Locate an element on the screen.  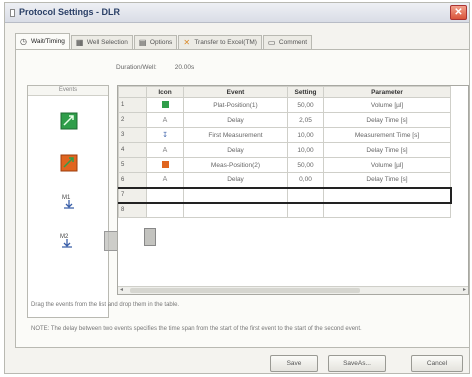
drag-cursor-icon is located at coordinates (150, 237).